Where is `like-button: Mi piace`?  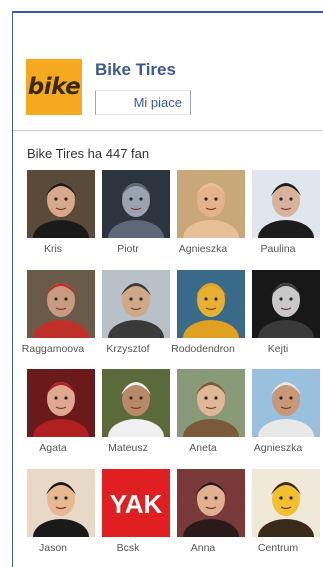
like-button: Mi piace is located at coordinates (143, 102).